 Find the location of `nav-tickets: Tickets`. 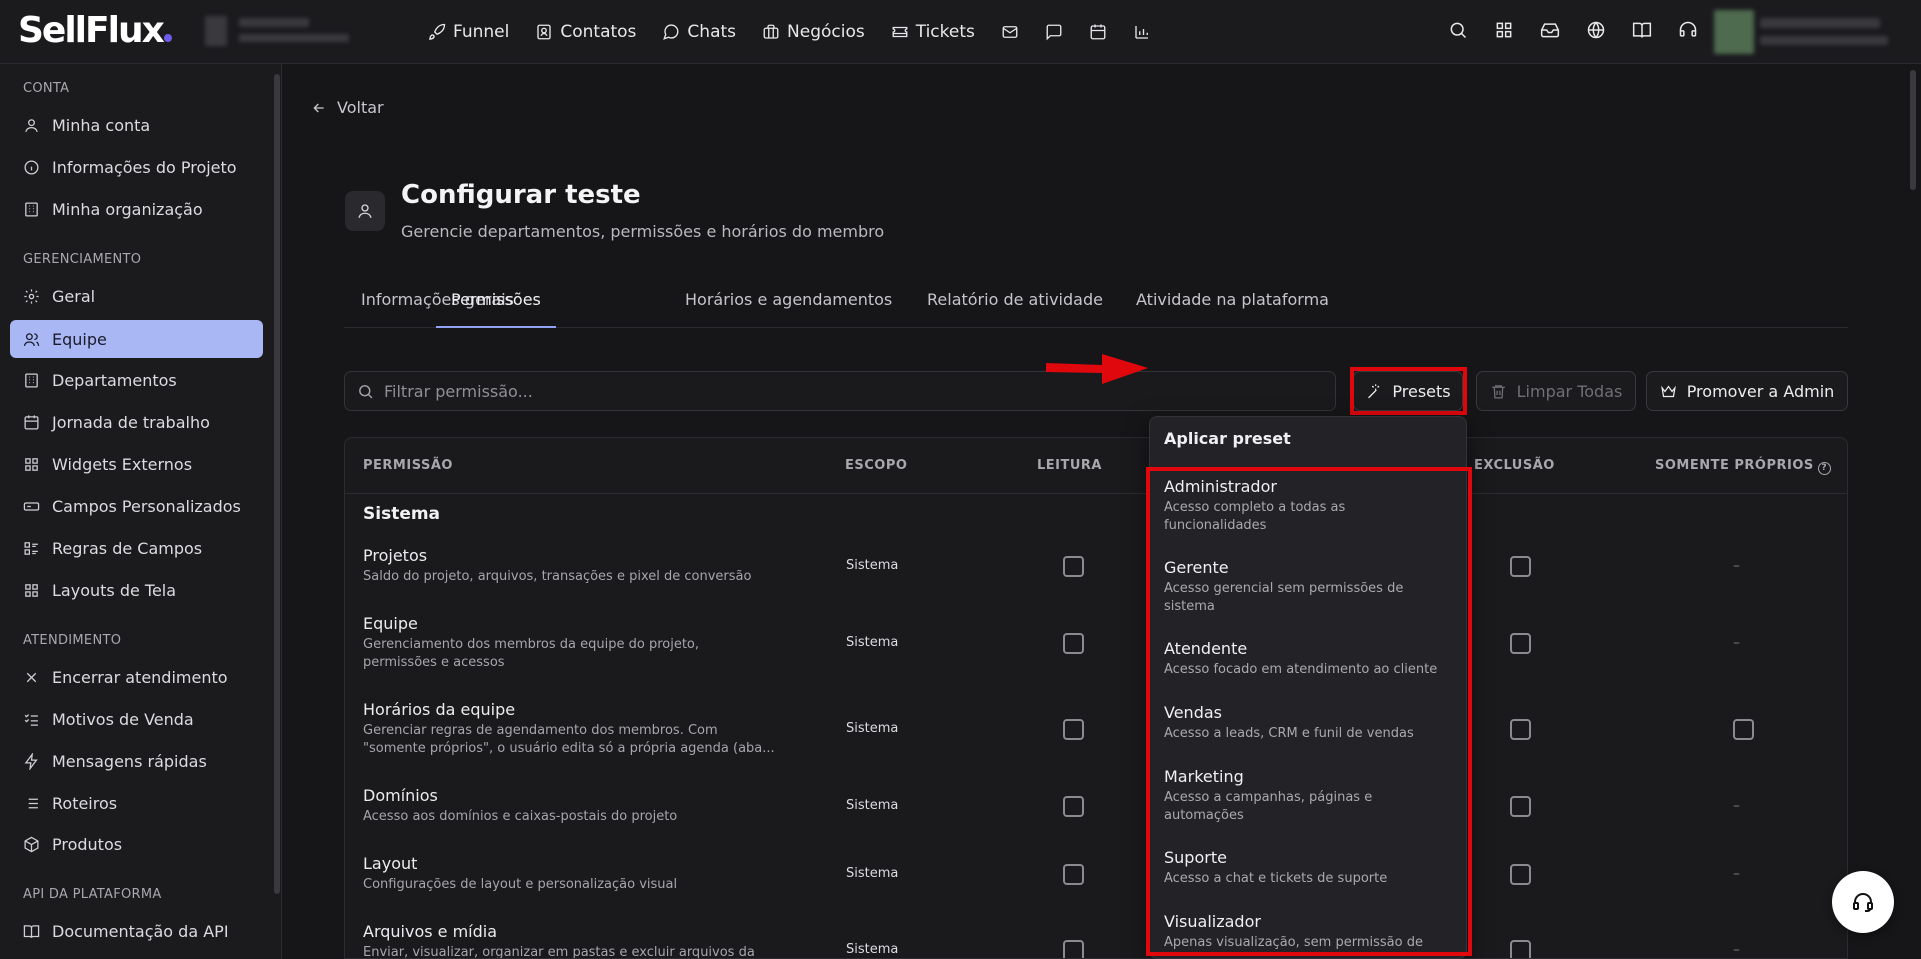

nav-tickets: Tickets is located at coordinates (933, 32).